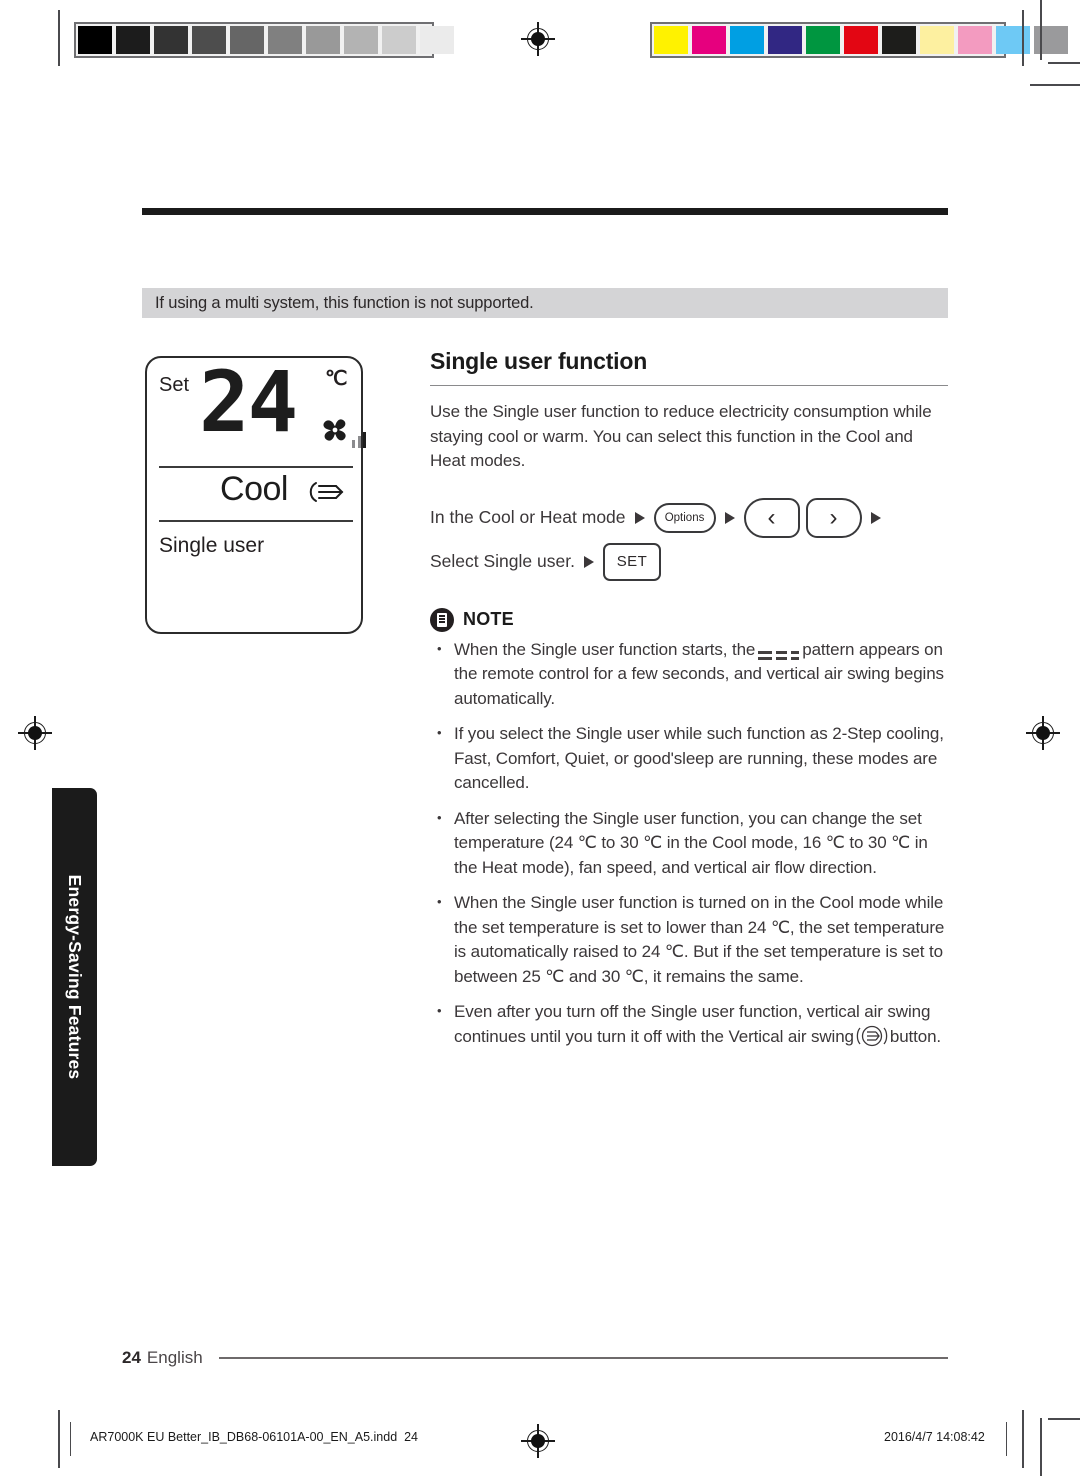 This screenshot has height=1476, width=1080. Describe the element at coordinates (779, 655) in the screenshot. I see `dash-pattern-icon` at that location.